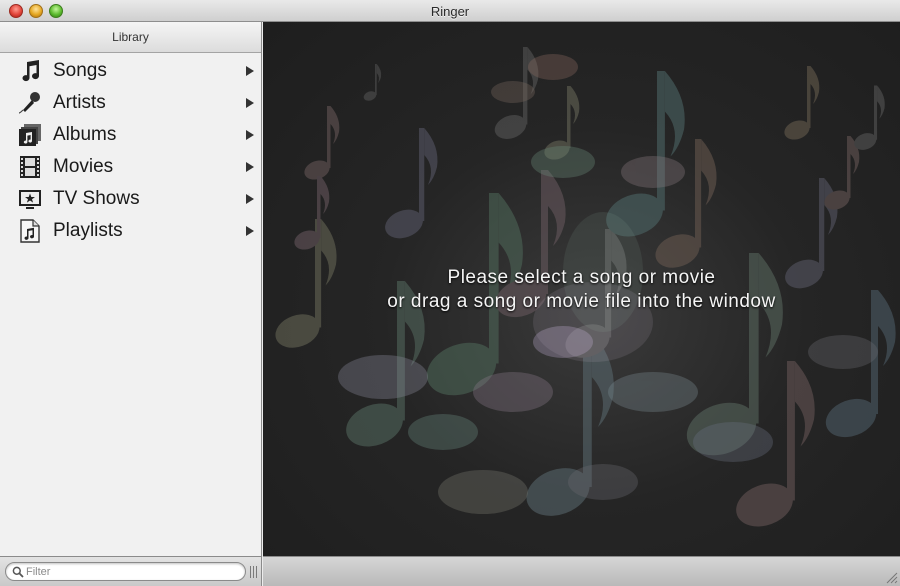 This screenshot has width=900, height=586. Describe the element at coordinates (130, 167) in the screenshot. I see `sidebar-item-movies: Movies` at that location.